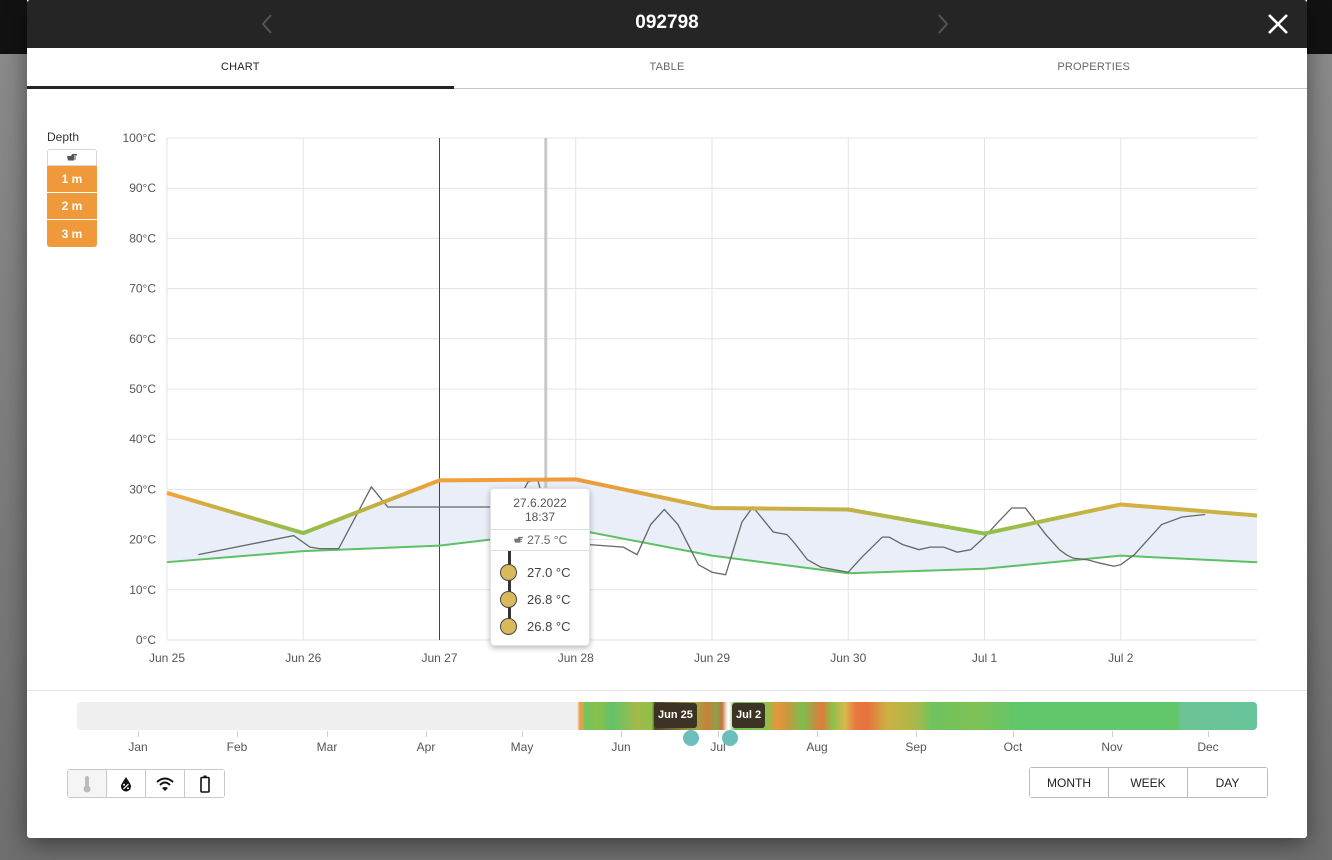  I want to click on tooltip-air-row: 27.5 °C, so click(540, 540).